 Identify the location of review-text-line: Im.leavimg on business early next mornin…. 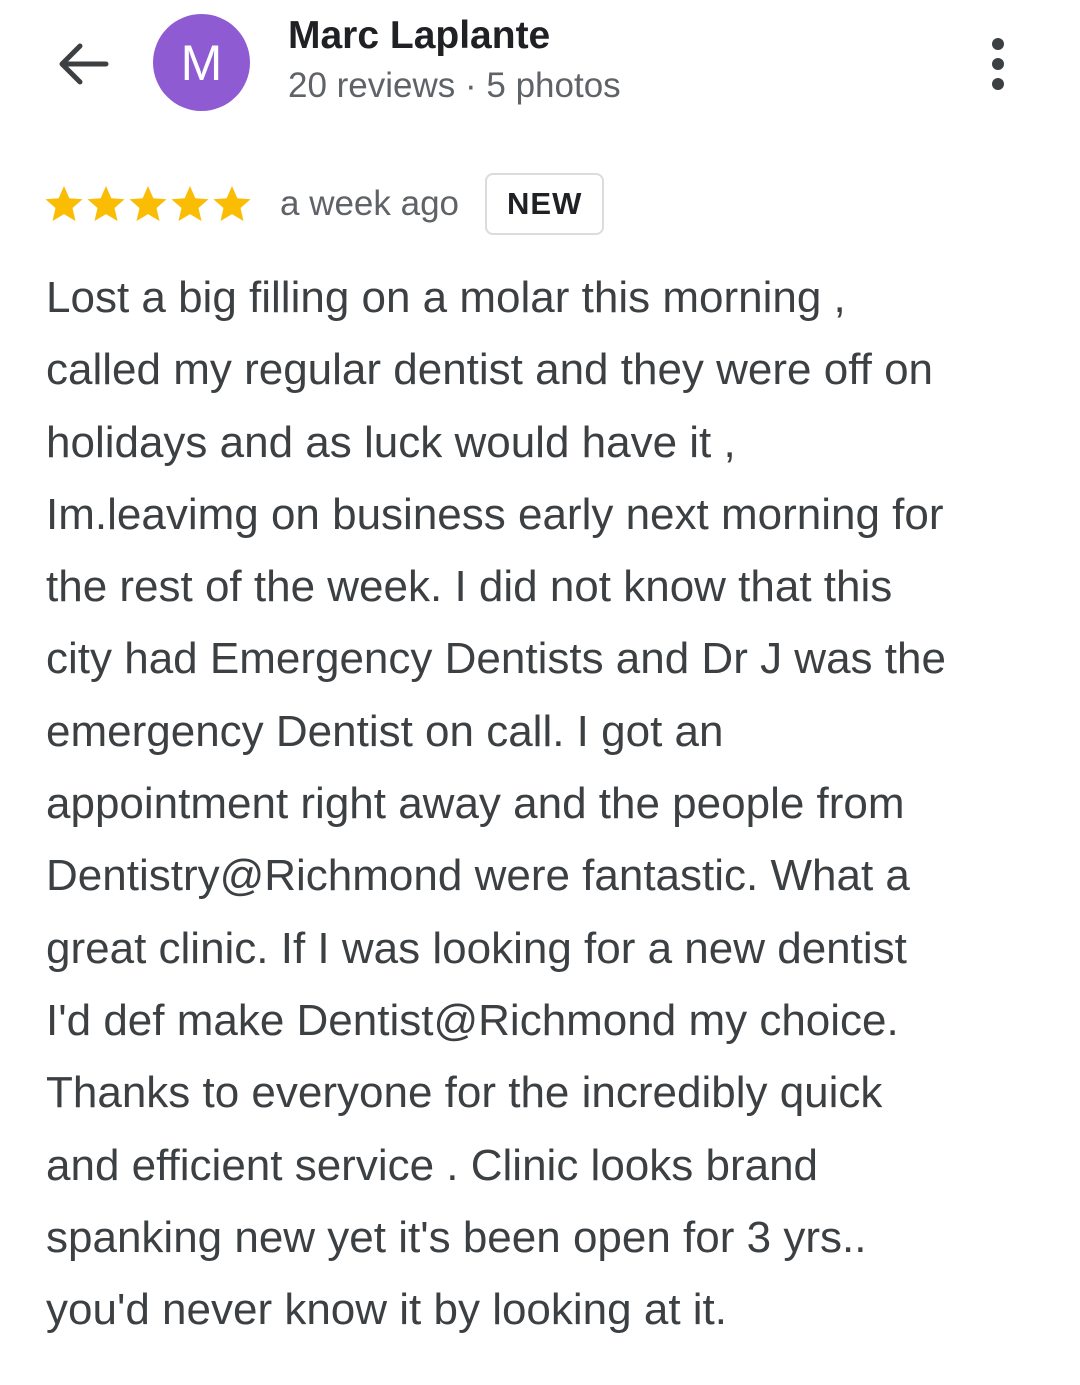
(495, 514).